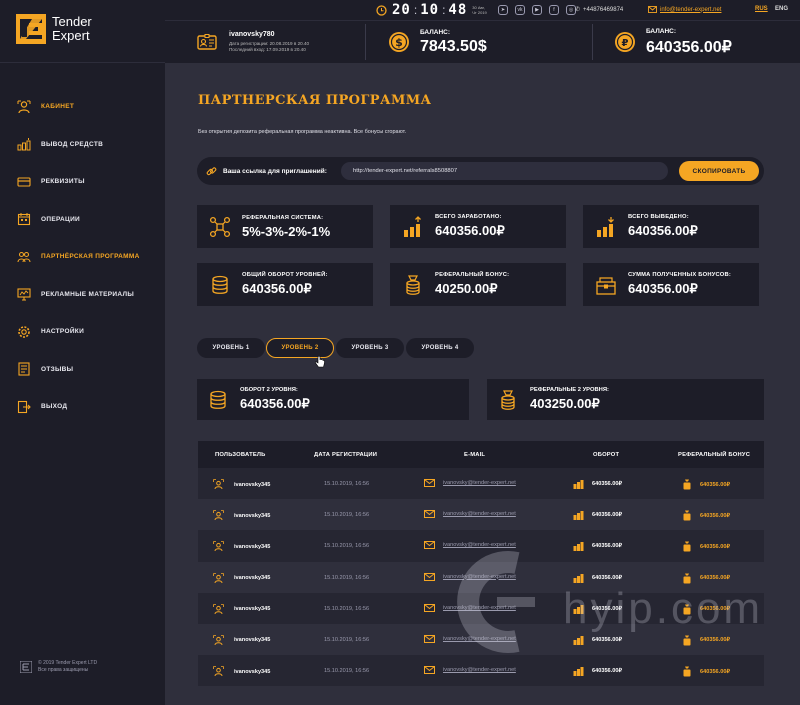 The width and height of the screenshot is (800, 705). I want to click on header-divider, so click(365, 42).